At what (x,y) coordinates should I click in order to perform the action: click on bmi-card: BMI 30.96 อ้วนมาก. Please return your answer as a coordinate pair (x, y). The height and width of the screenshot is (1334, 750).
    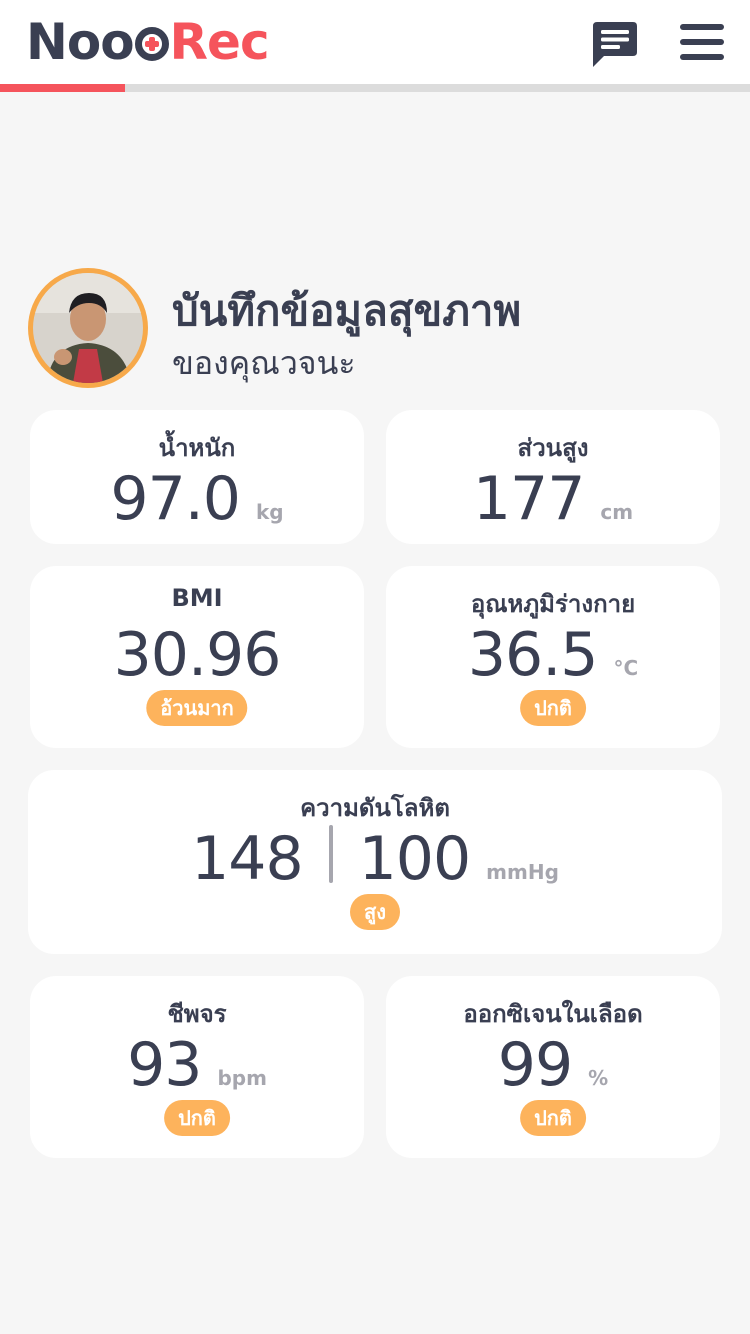
    Looking at the image, I should click on (197, 657).